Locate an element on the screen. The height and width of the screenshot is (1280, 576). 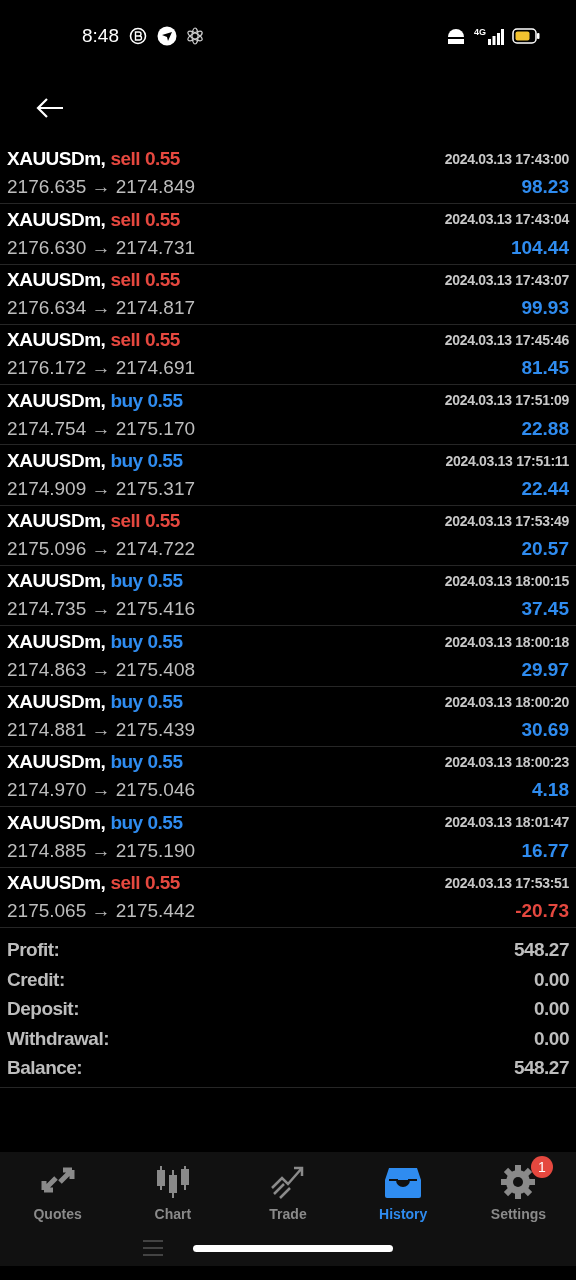
deal-row: XAUUSDm, sell 0.55 2024.03.13 17:43:04 2176.630 → 2174.731 104.44 is located at coordinates (288, 234).